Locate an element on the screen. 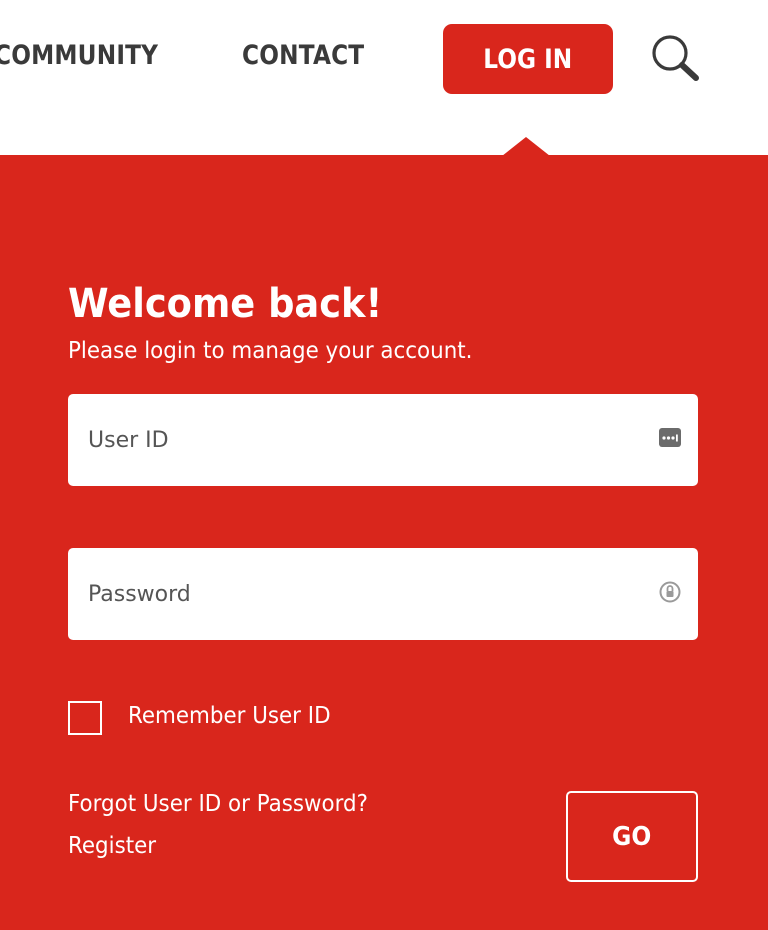 The image size is (768, 930). login-button: LOG IN is located at coordinates (528, 59).